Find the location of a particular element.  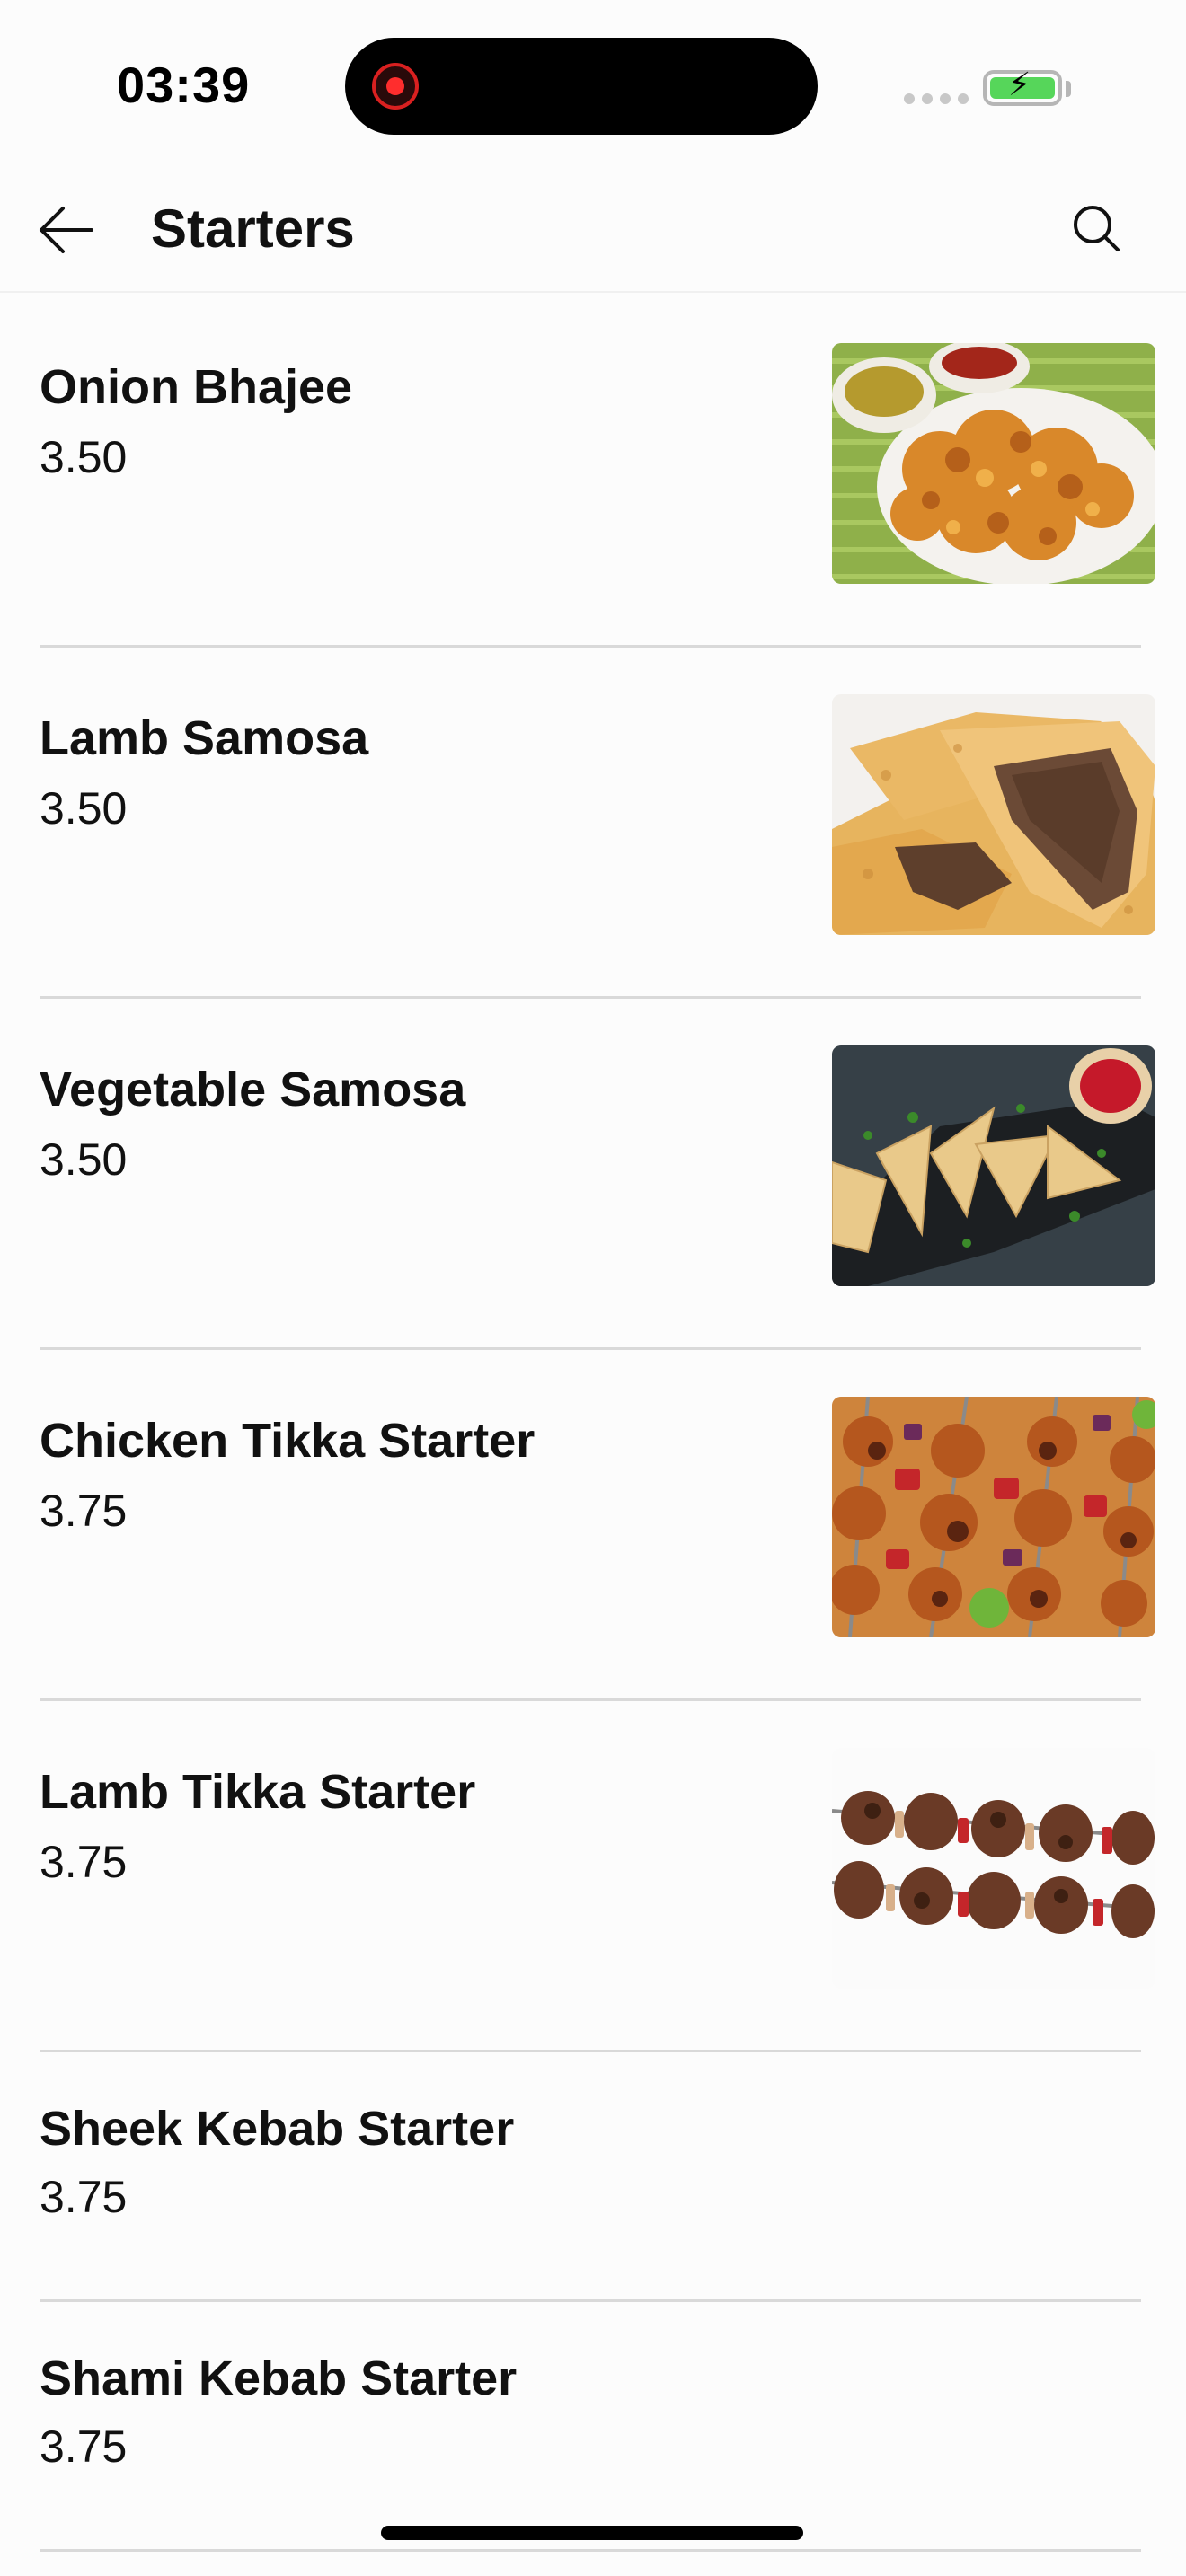

search-icon is located at coordinates (1097, 228).